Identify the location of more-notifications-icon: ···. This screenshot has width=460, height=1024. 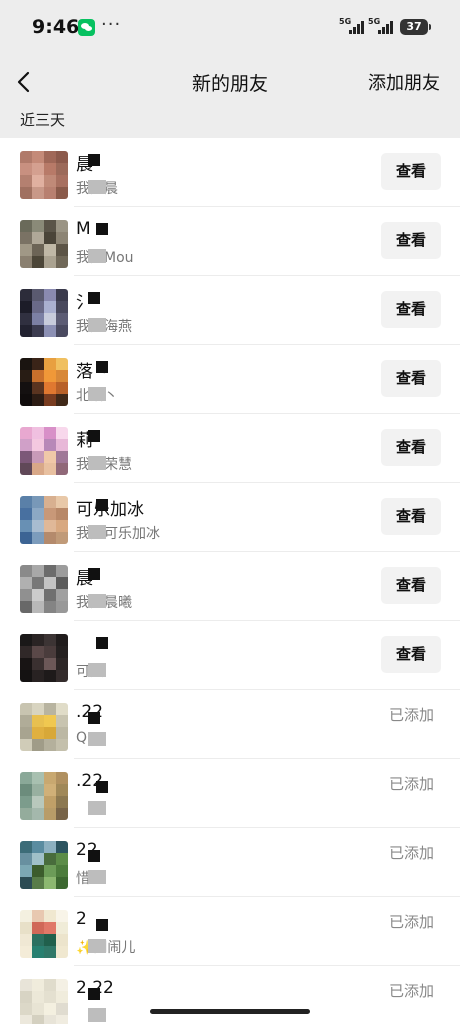
(111, 24).